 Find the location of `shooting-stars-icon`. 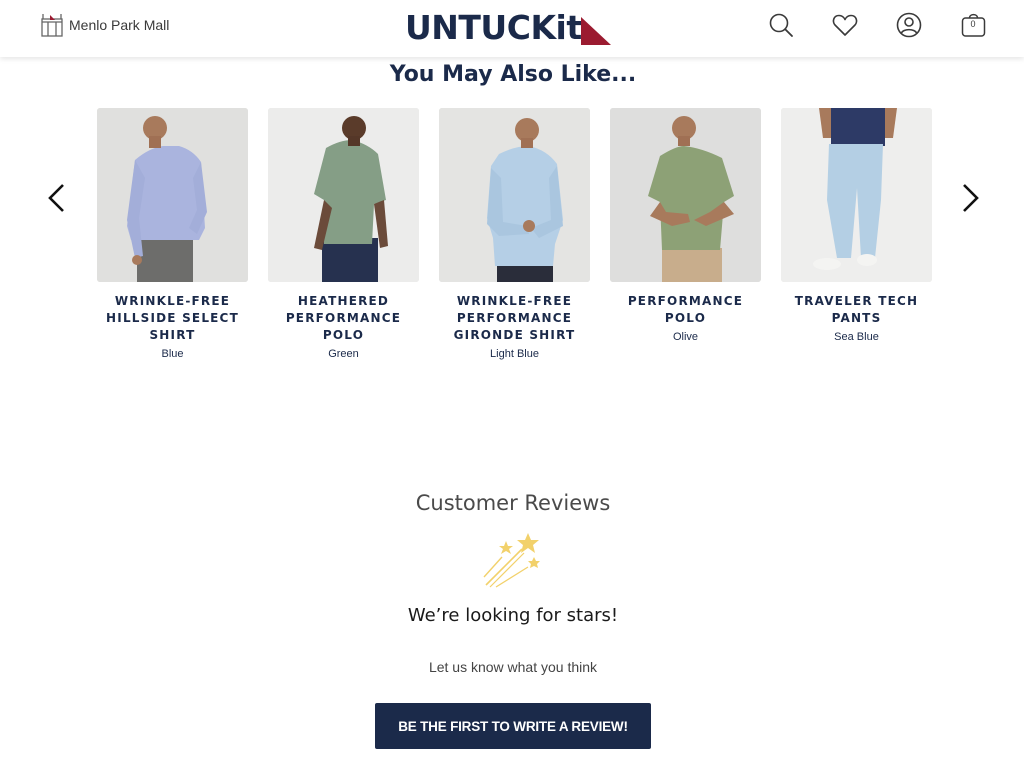

shooting-stars-icon is located at coordinates (513, 560).